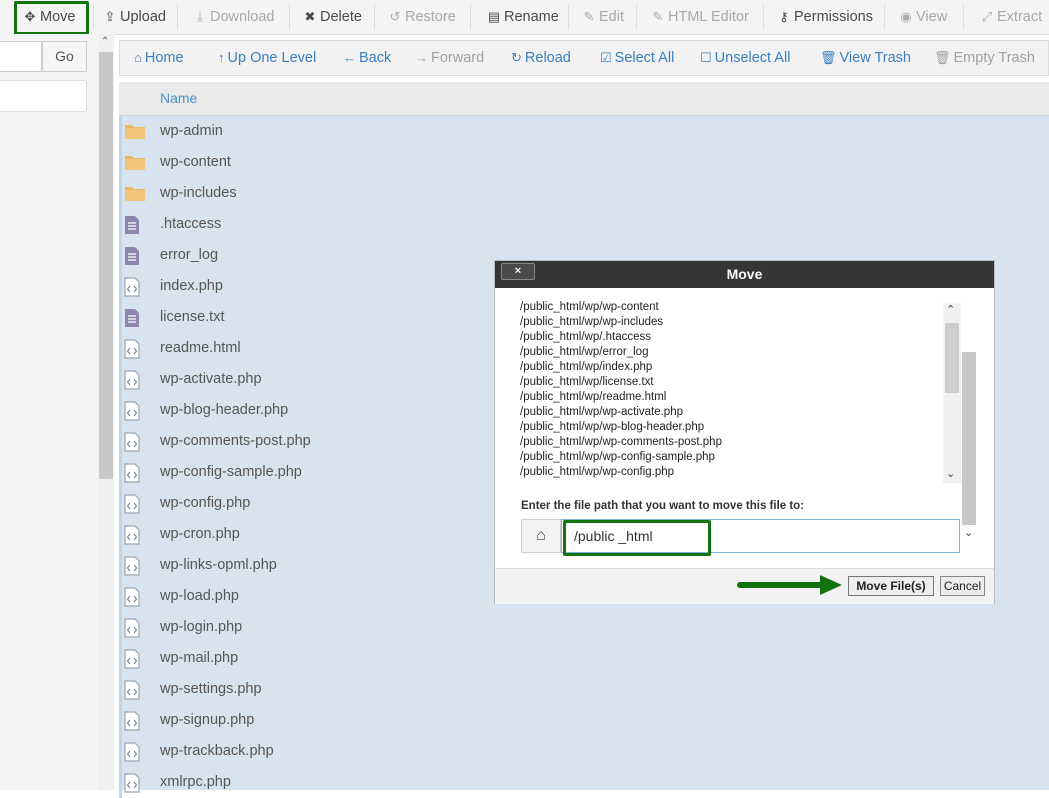  I want to click on move-files-button: Move File(s), so click(891, 586).